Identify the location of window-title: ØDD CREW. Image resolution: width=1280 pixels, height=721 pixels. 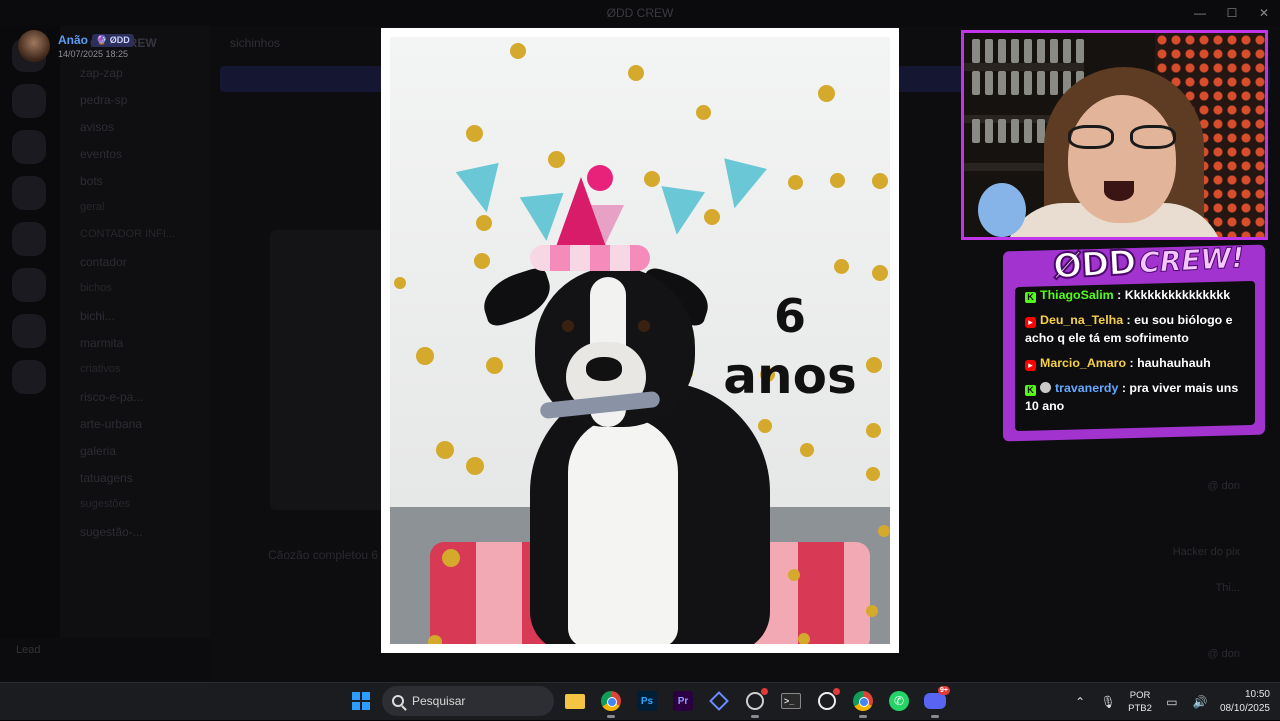
(640, 13).